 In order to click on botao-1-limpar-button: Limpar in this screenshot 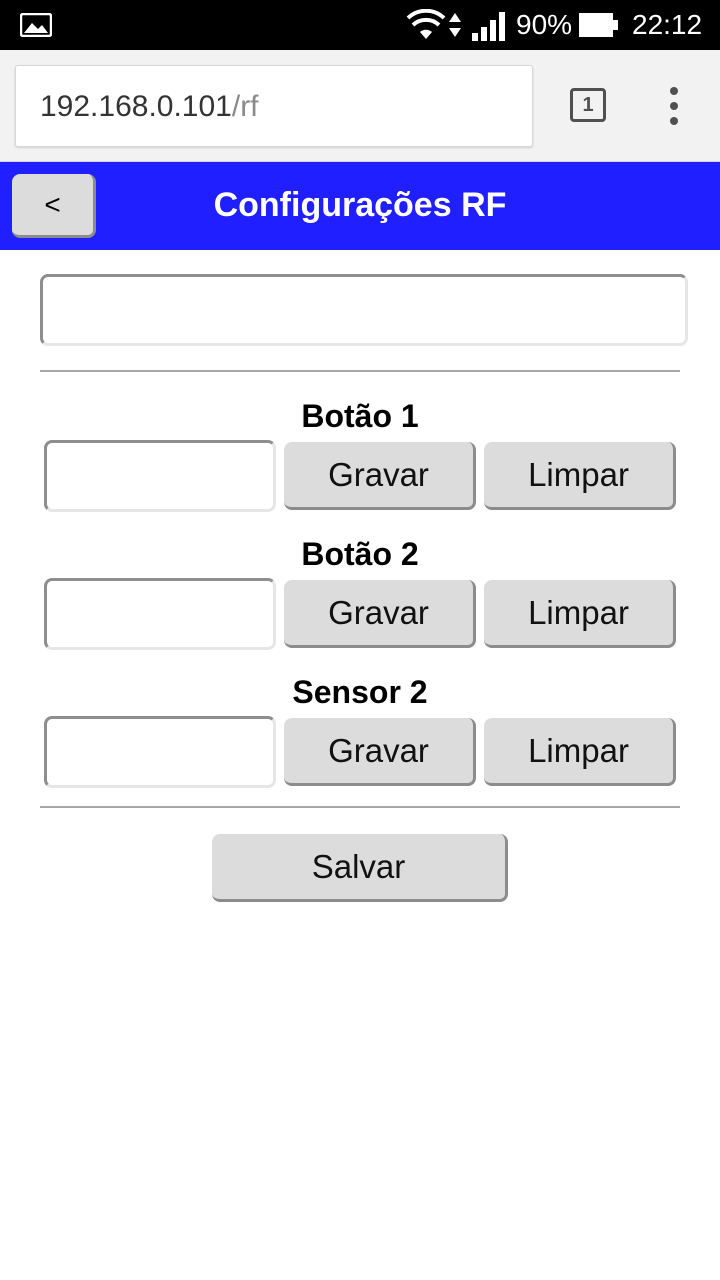, I will do `click(580, 476)`.